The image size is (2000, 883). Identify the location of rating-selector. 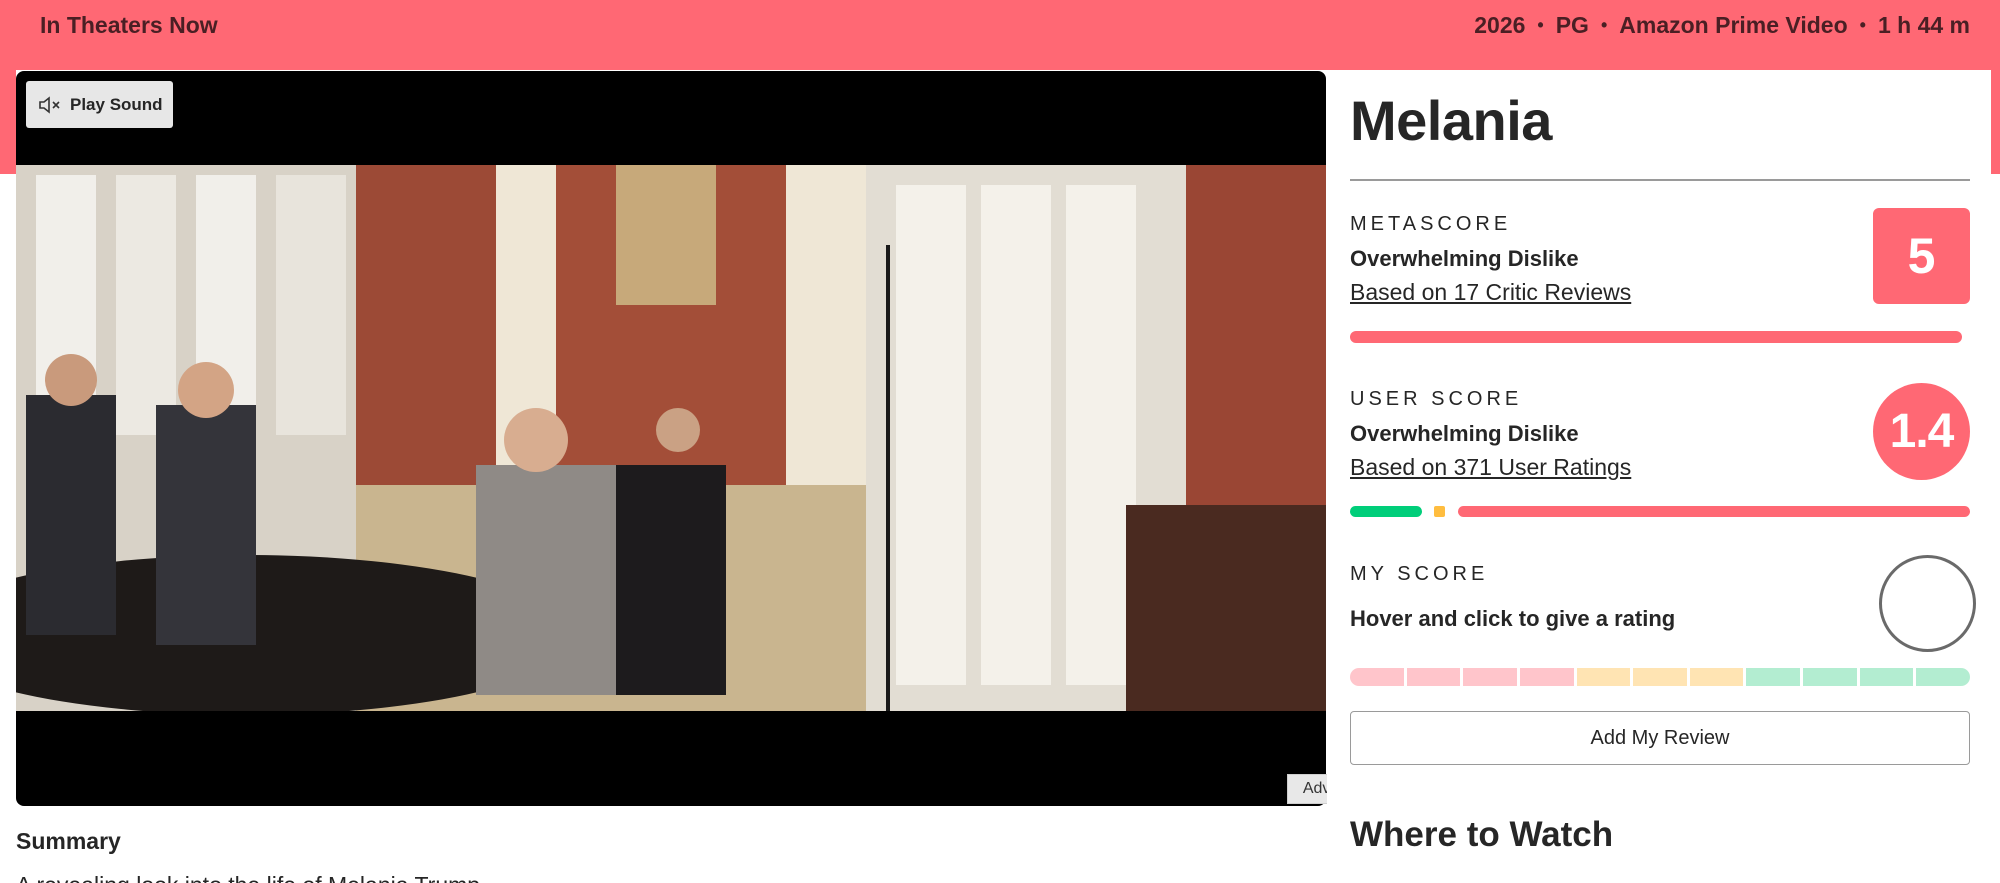
(1660, 677).